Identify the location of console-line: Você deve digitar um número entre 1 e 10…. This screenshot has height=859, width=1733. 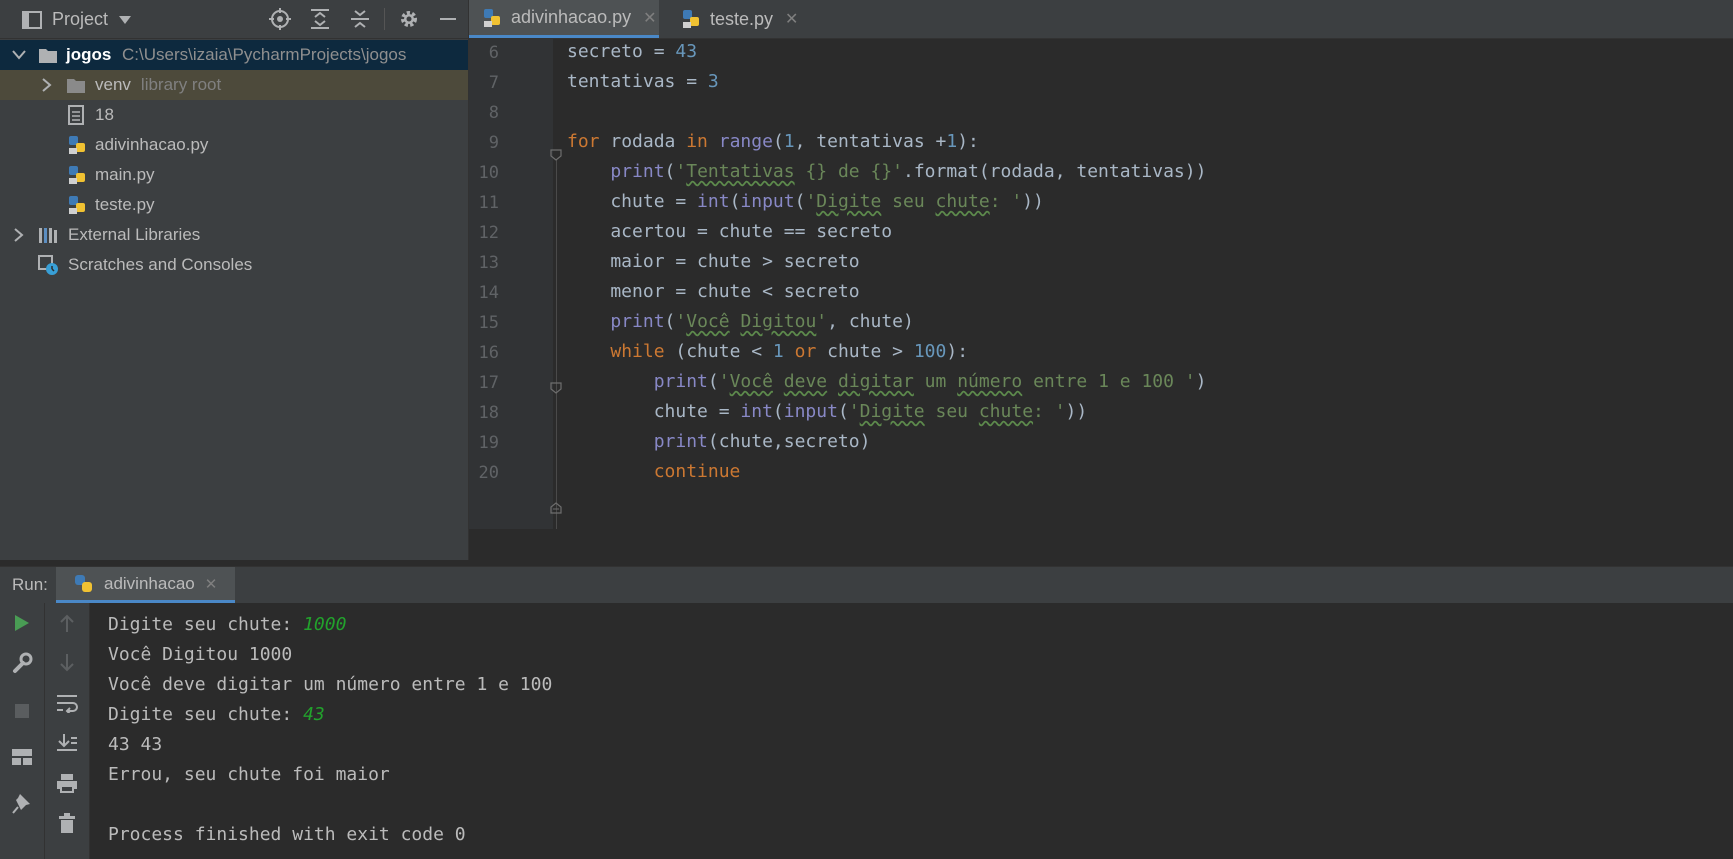
(330, 684).